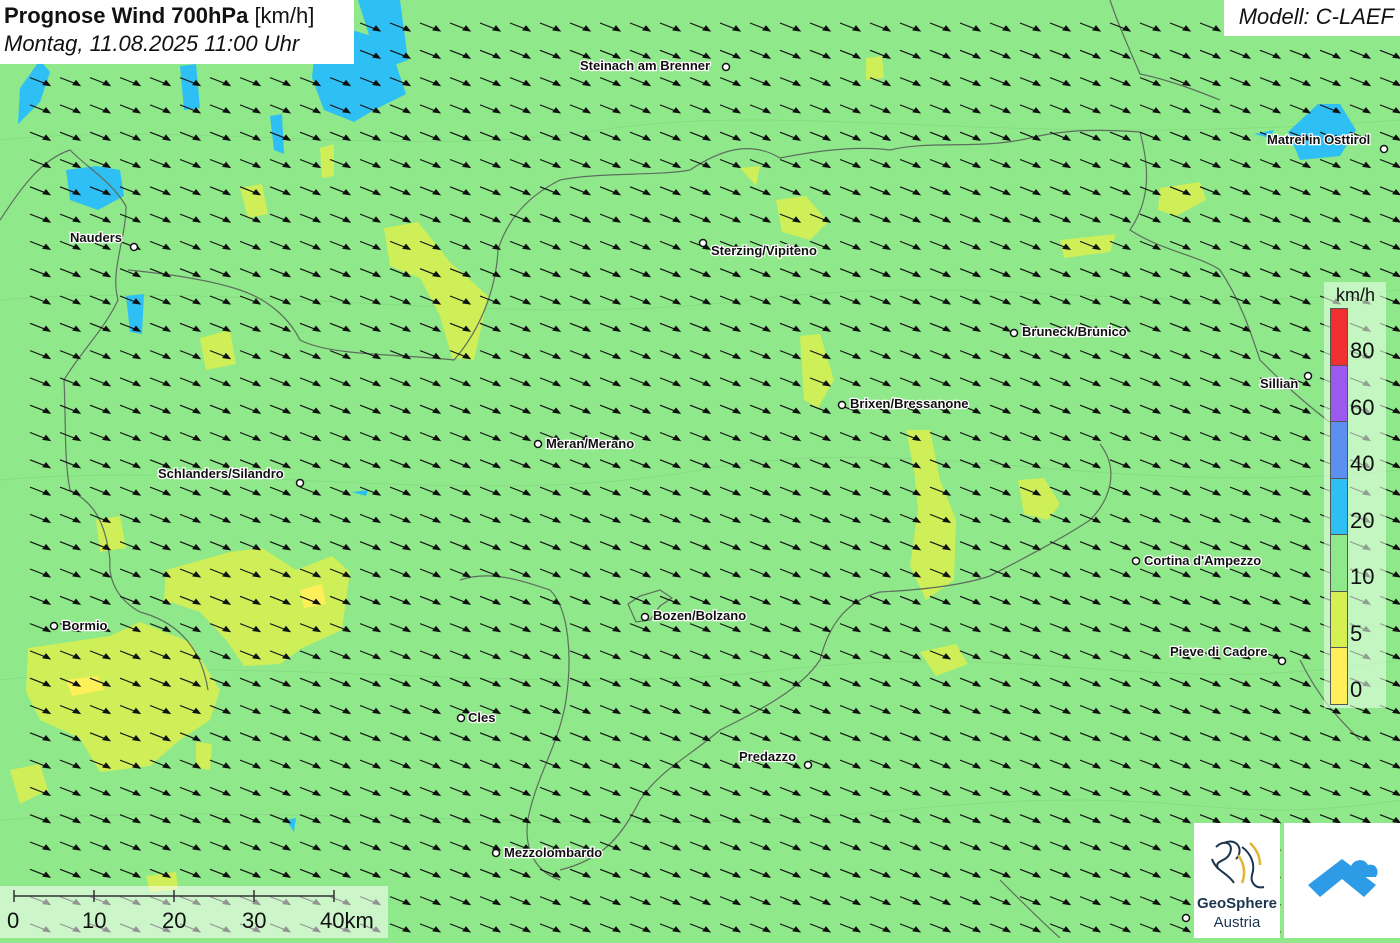  I want to click on map-title-unit: [km/h], so click(284, 15).